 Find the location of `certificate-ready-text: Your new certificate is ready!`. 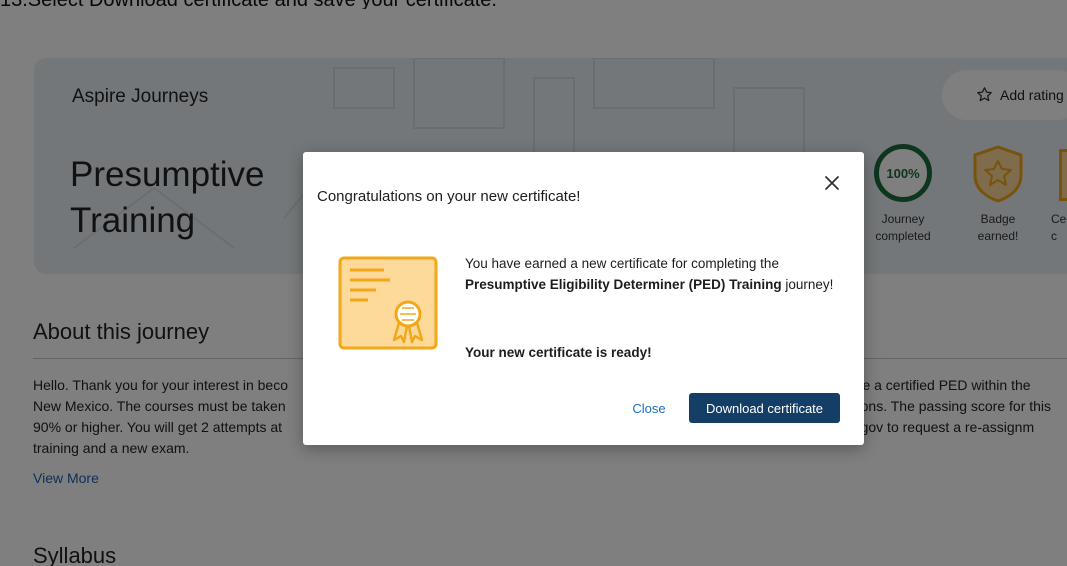

certificate-ready-text: Your new certificate is ready! is located at coordinates (558, 352).